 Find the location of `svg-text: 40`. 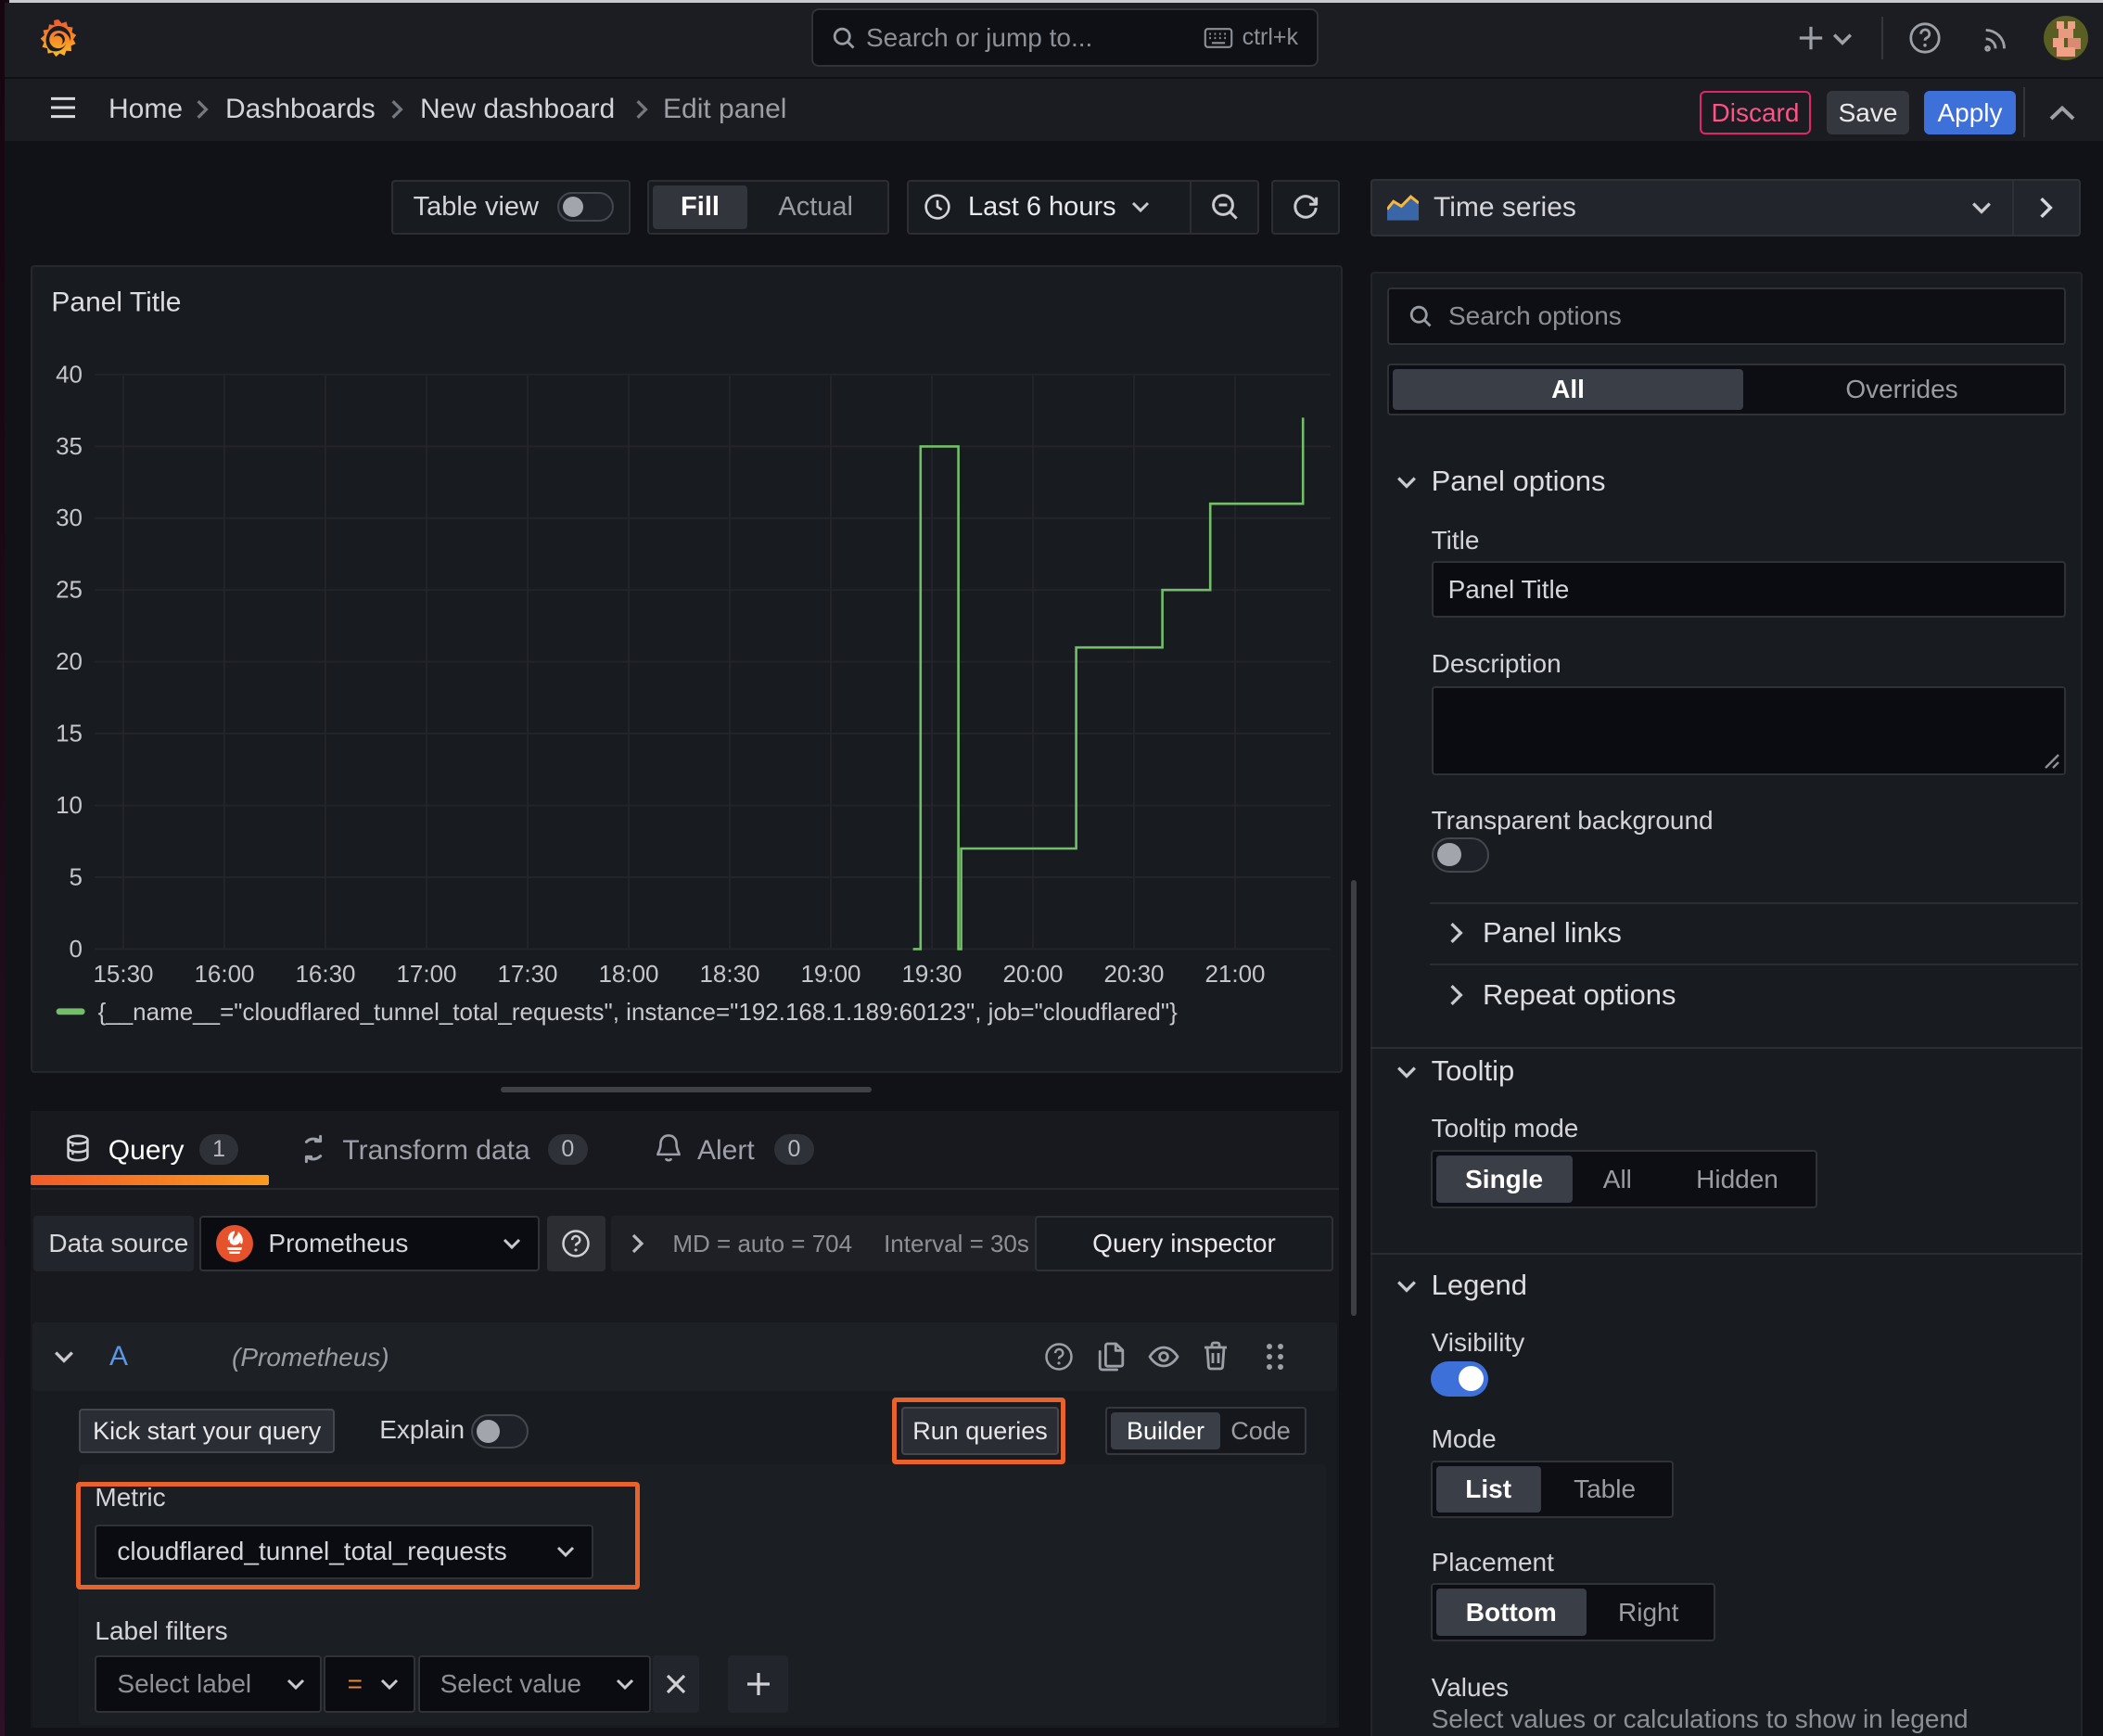

svg-text: 40 is located at coordinates (69, 374).